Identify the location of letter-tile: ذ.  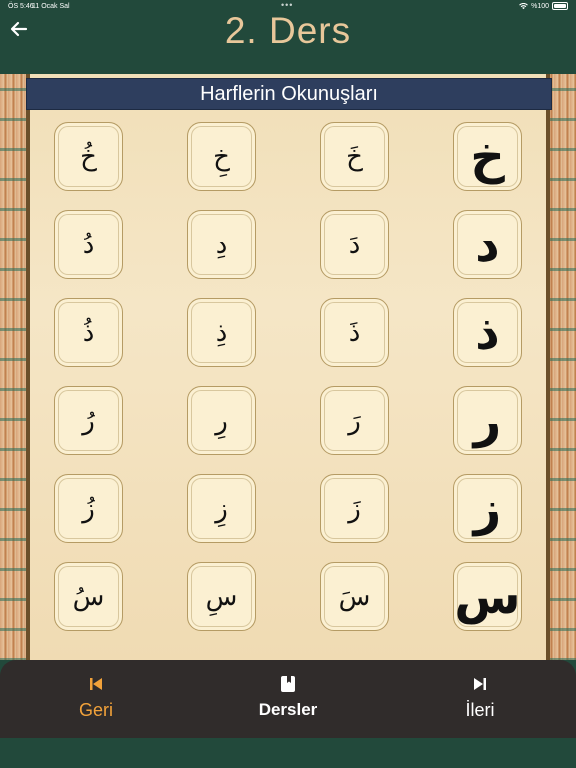
(487, 332).